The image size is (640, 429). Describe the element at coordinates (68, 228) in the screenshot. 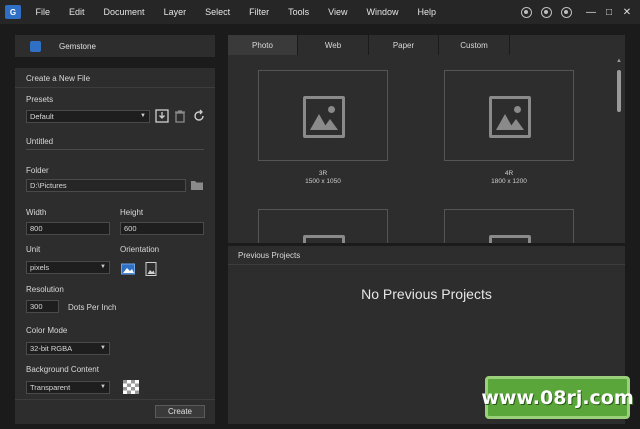

I see `width-field: 800` at that location.